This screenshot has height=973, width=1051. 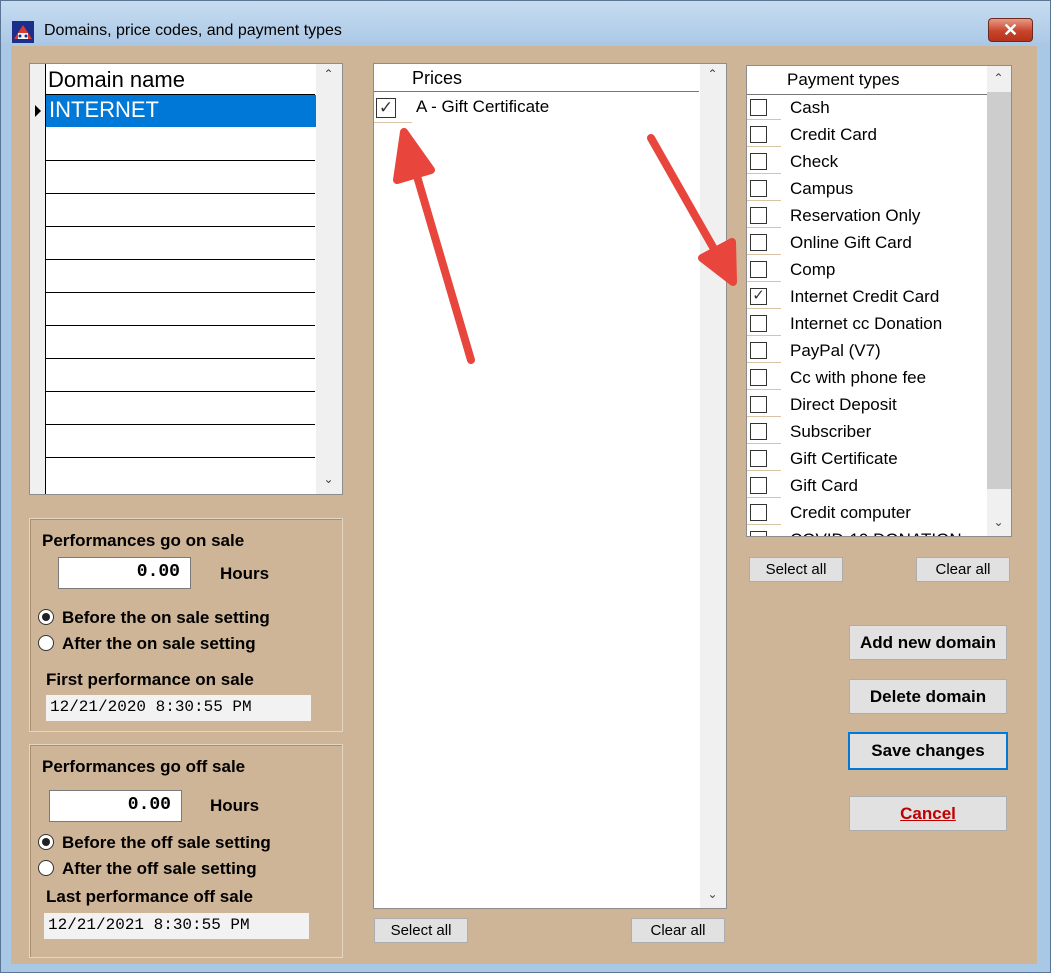 I want to click on close-icon: ✕, so click(x=1010, y=30).